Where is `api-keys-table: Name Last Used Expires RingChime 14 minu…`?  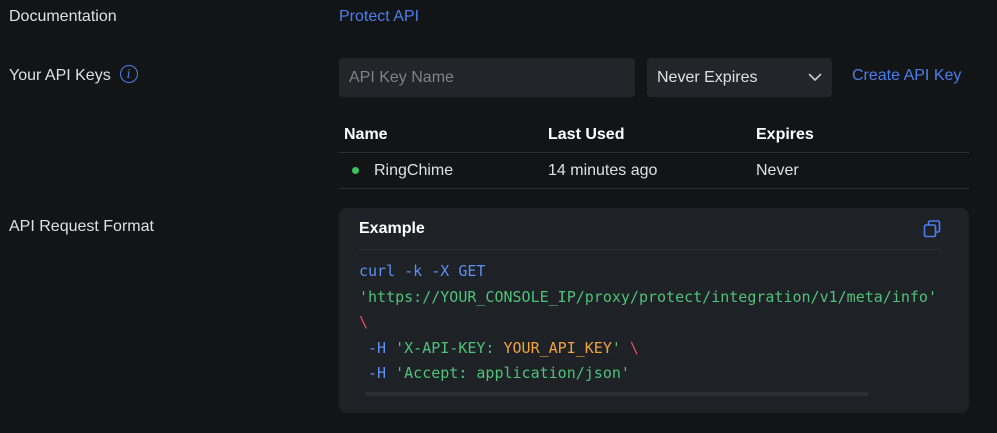
api-keys-table: Name Last Used Expires RingChime 14 minu… is located at coordinates (654, 153).